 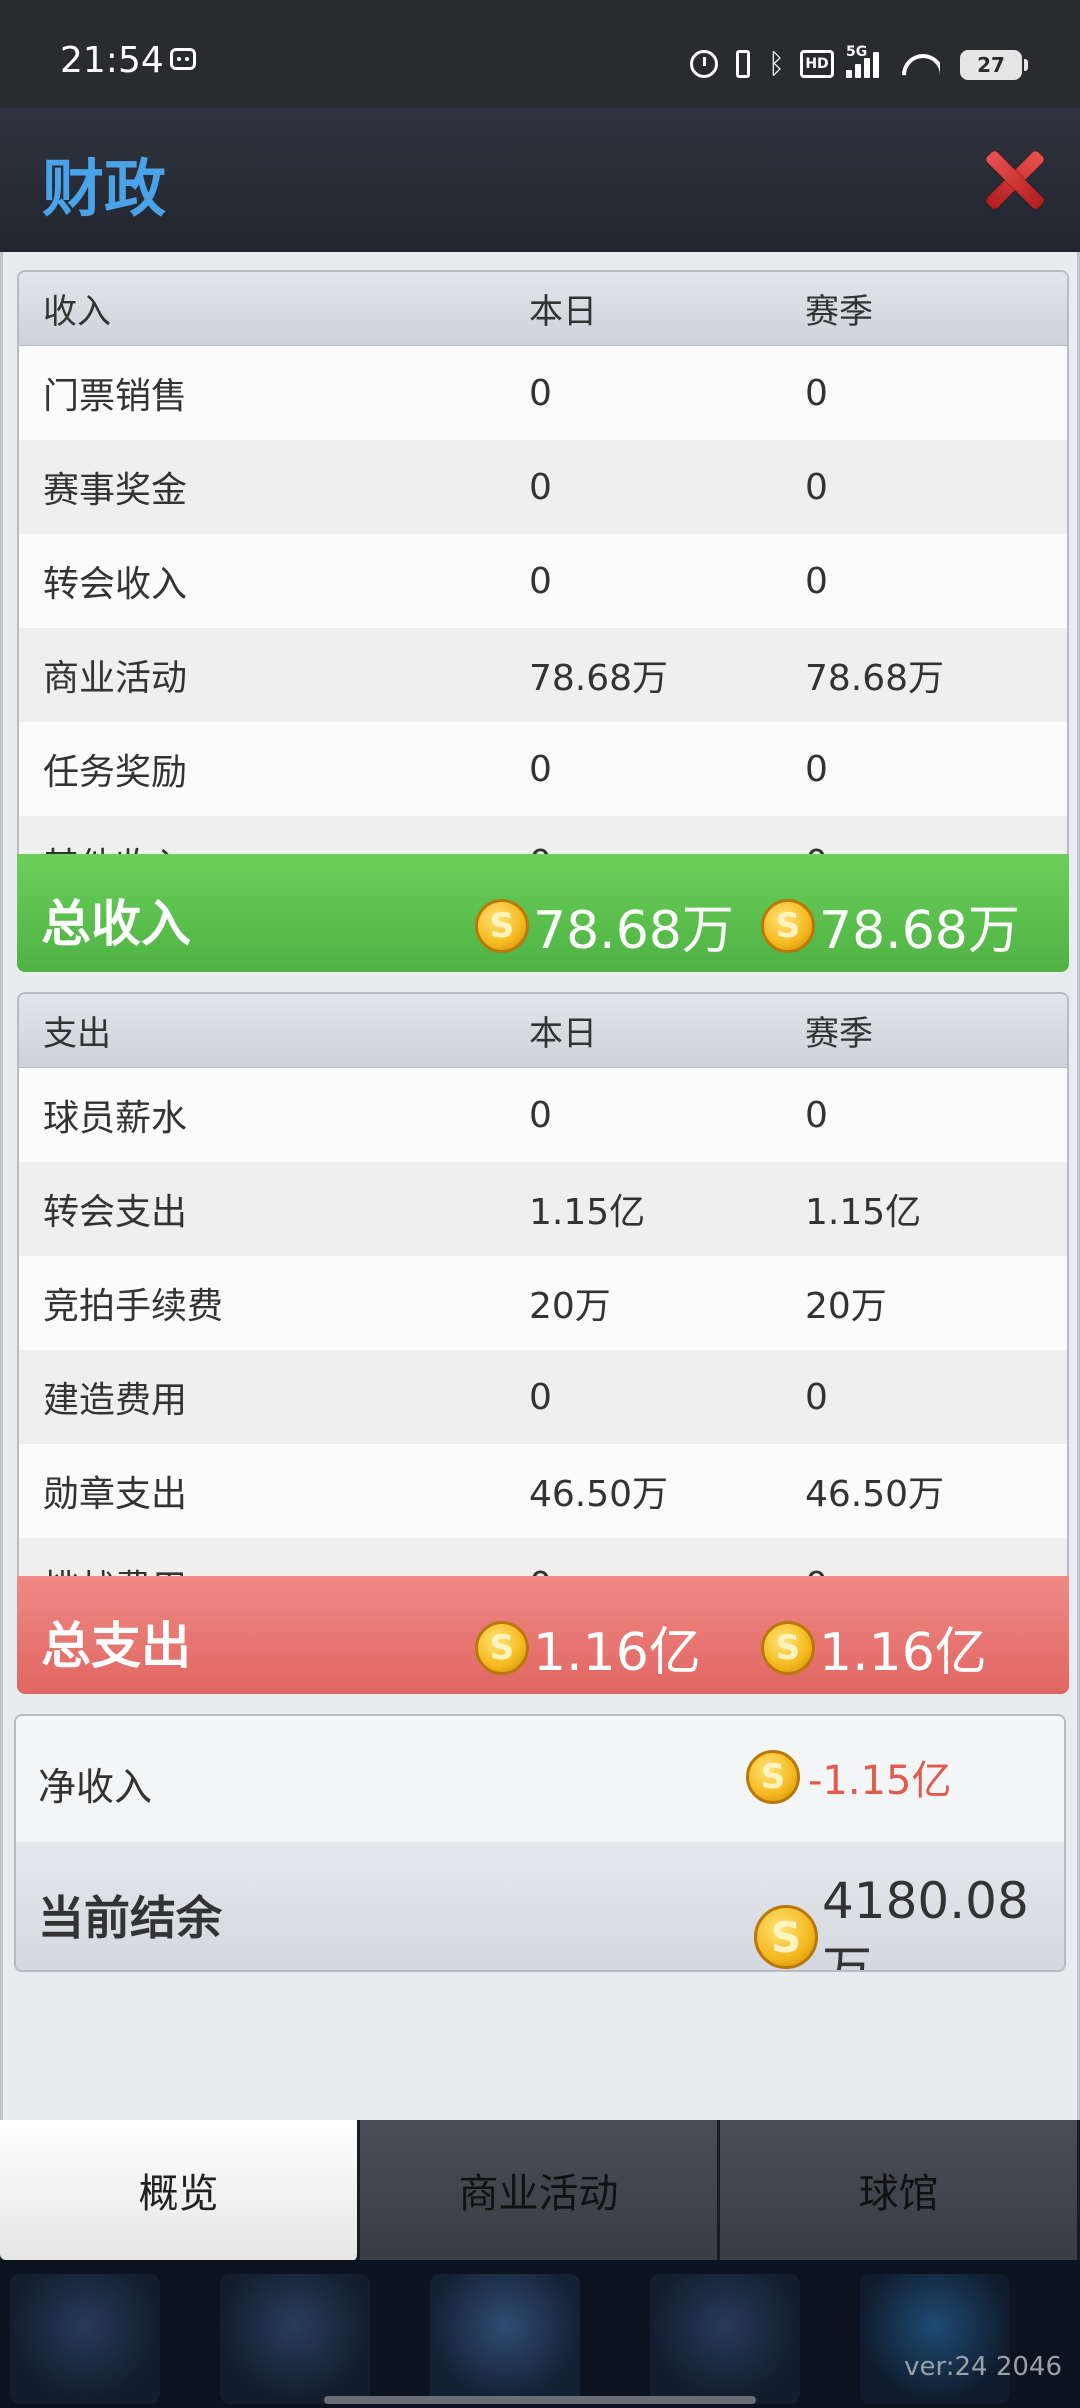 I want to click on row-label: 商业活动, so click(x=115, y=678).